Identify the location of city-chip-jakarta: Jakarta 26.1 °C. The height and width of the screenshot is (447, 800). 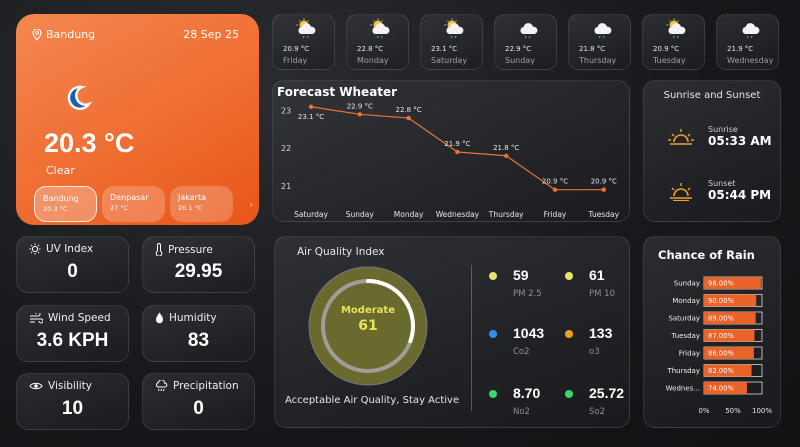
(201, 204).